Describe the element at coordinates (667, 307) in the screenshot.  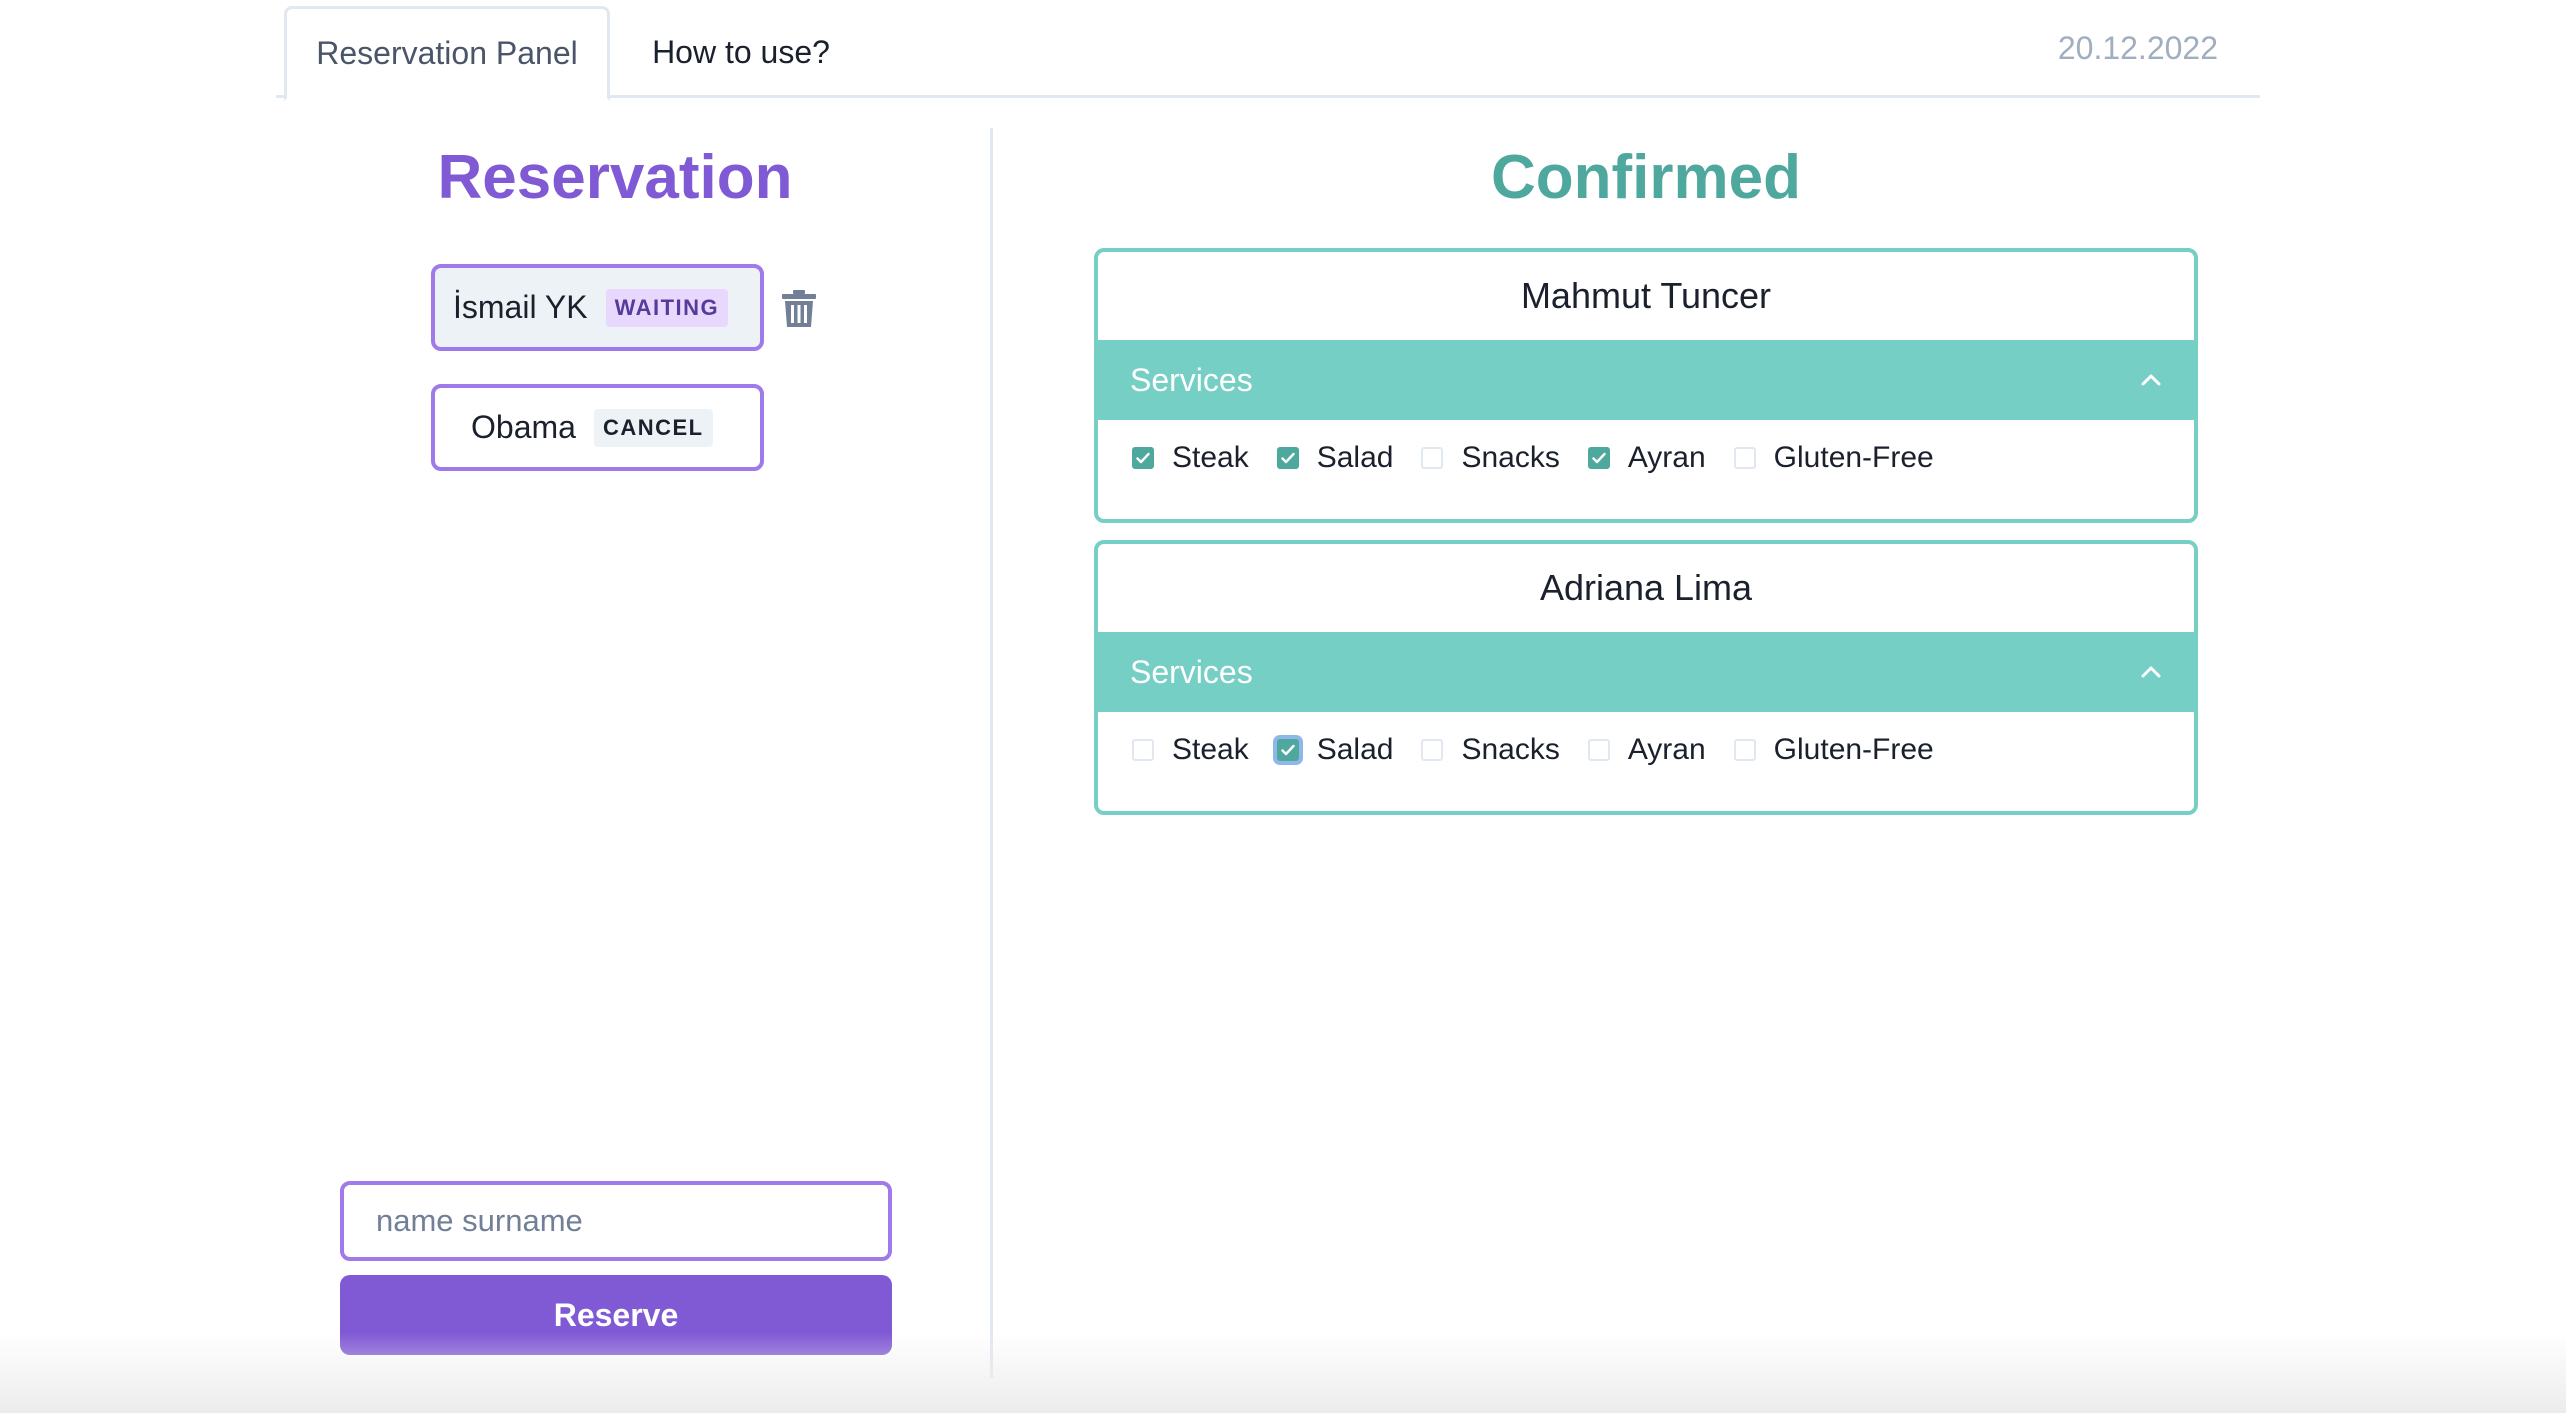
I see `status-badge: WAITING` at that location.